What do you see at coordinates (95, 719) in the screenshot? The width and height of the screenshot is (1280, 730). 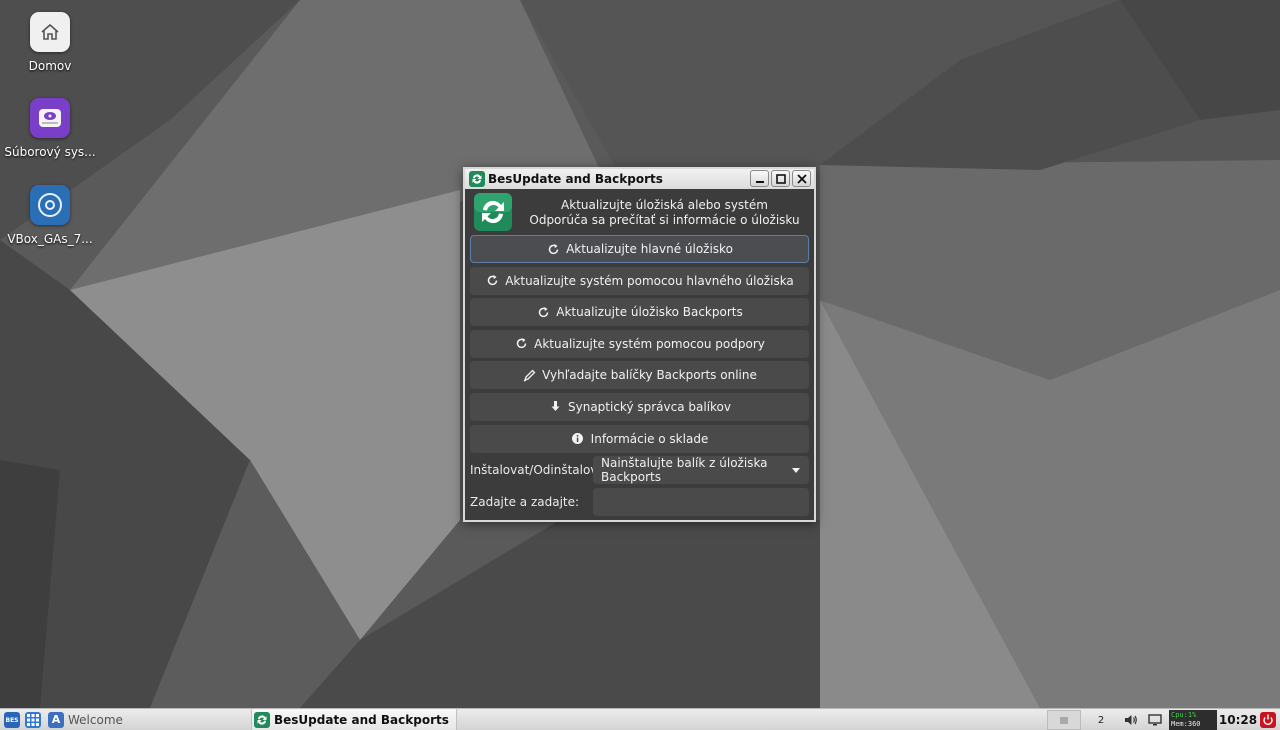 I see `taskbar-welcome-label: Welcome` at bounding box center [95, 719].